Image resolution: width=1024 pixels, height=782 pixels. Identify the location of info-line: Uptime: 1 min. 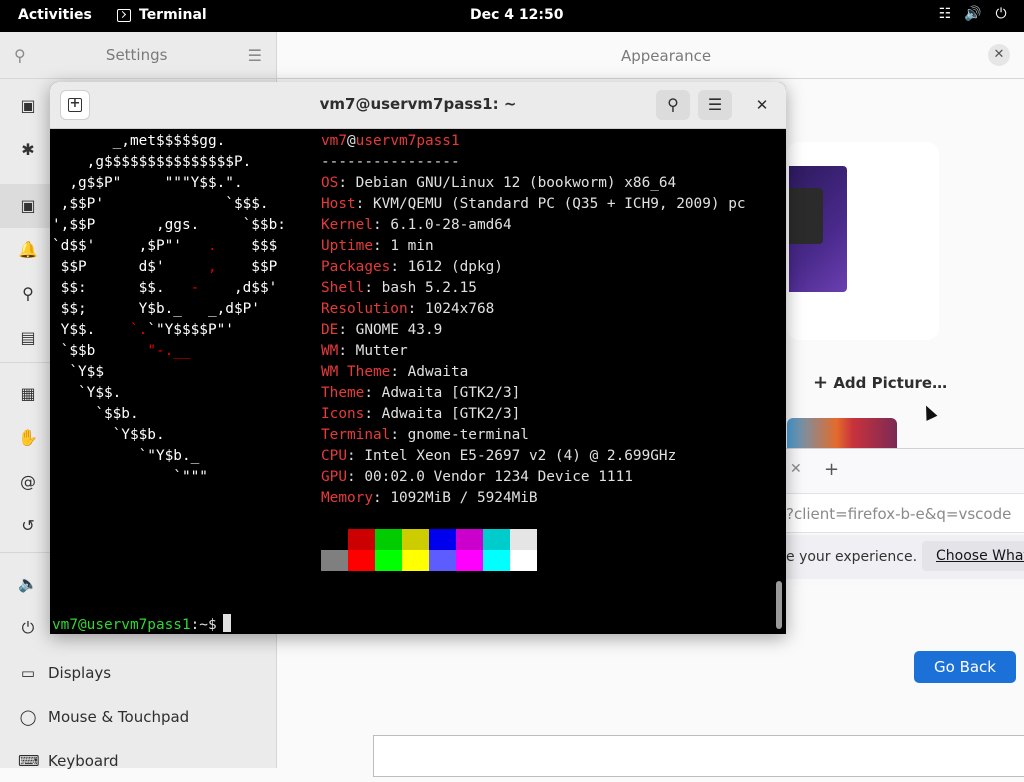
(377, 246).